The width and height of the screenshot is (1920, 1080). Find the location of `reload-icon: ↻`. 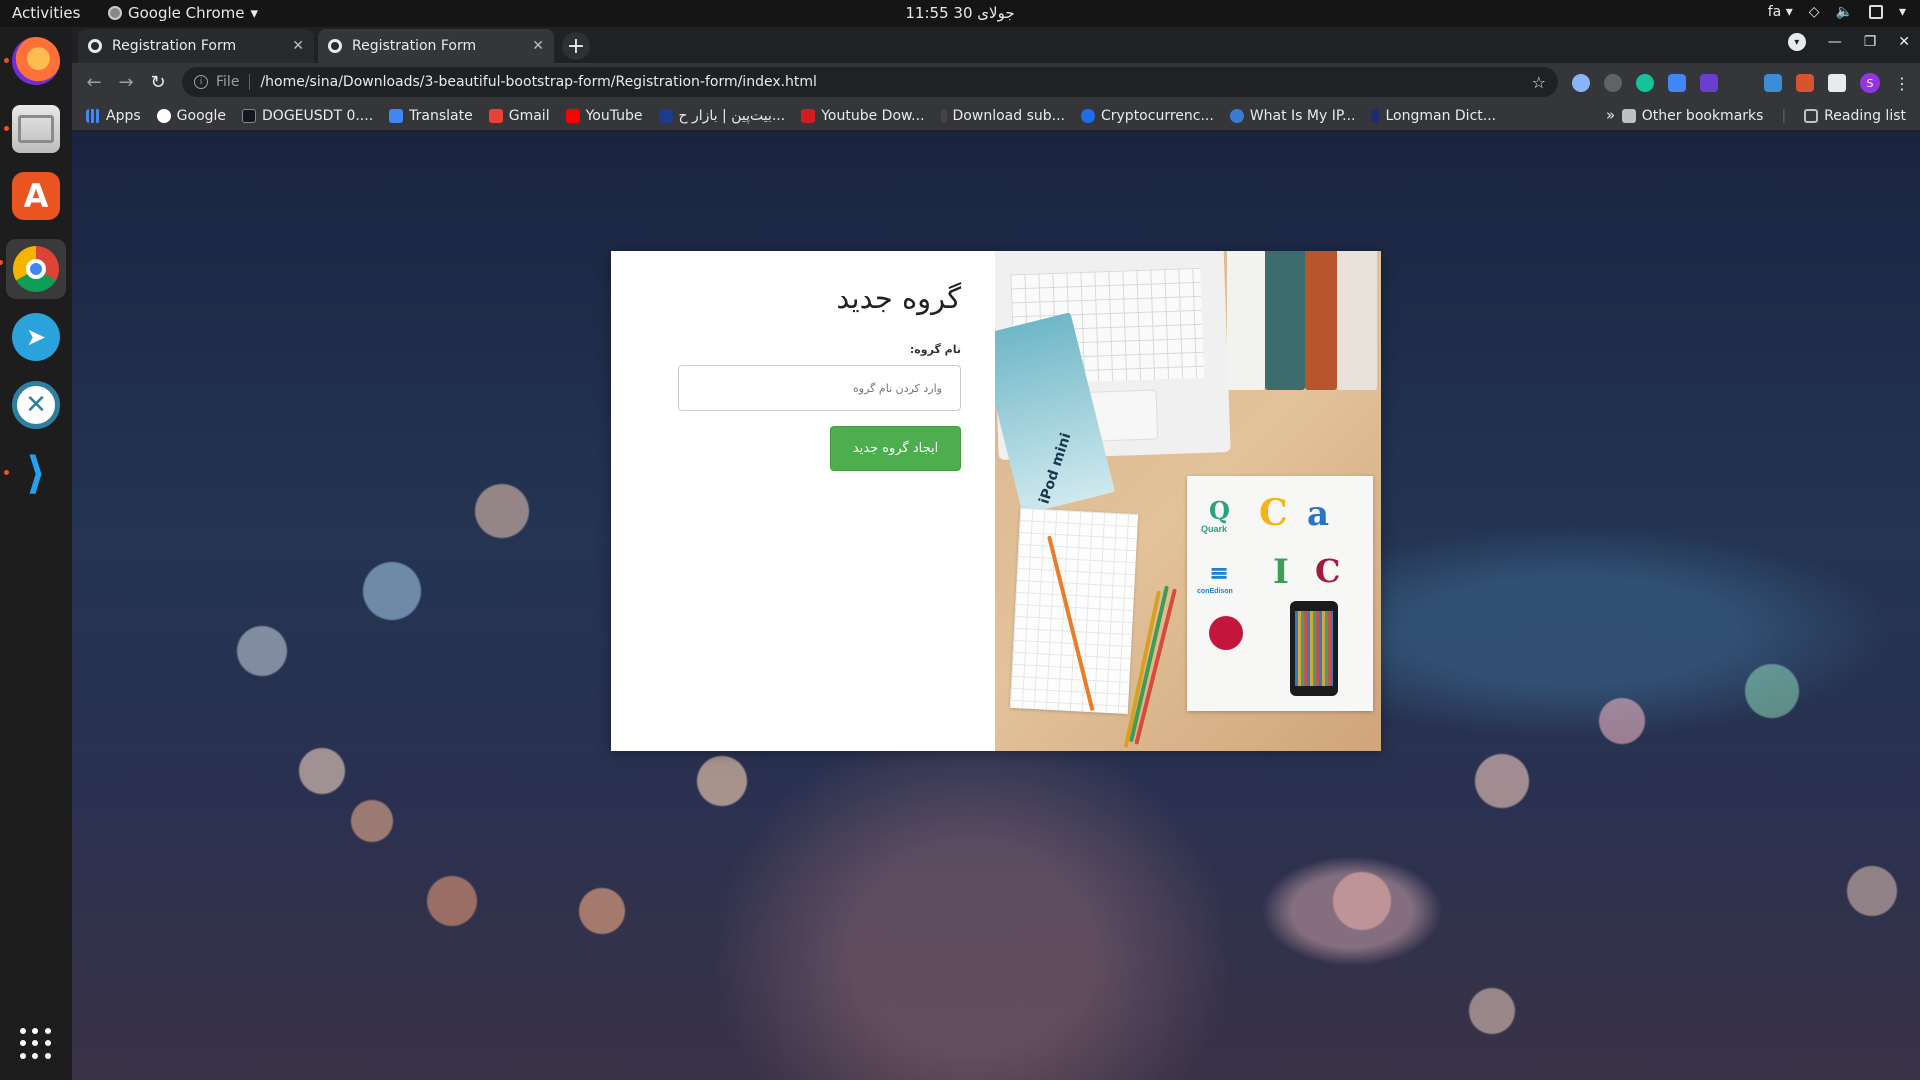

reload-icon: ↻ is located at coordinates (158, 82).